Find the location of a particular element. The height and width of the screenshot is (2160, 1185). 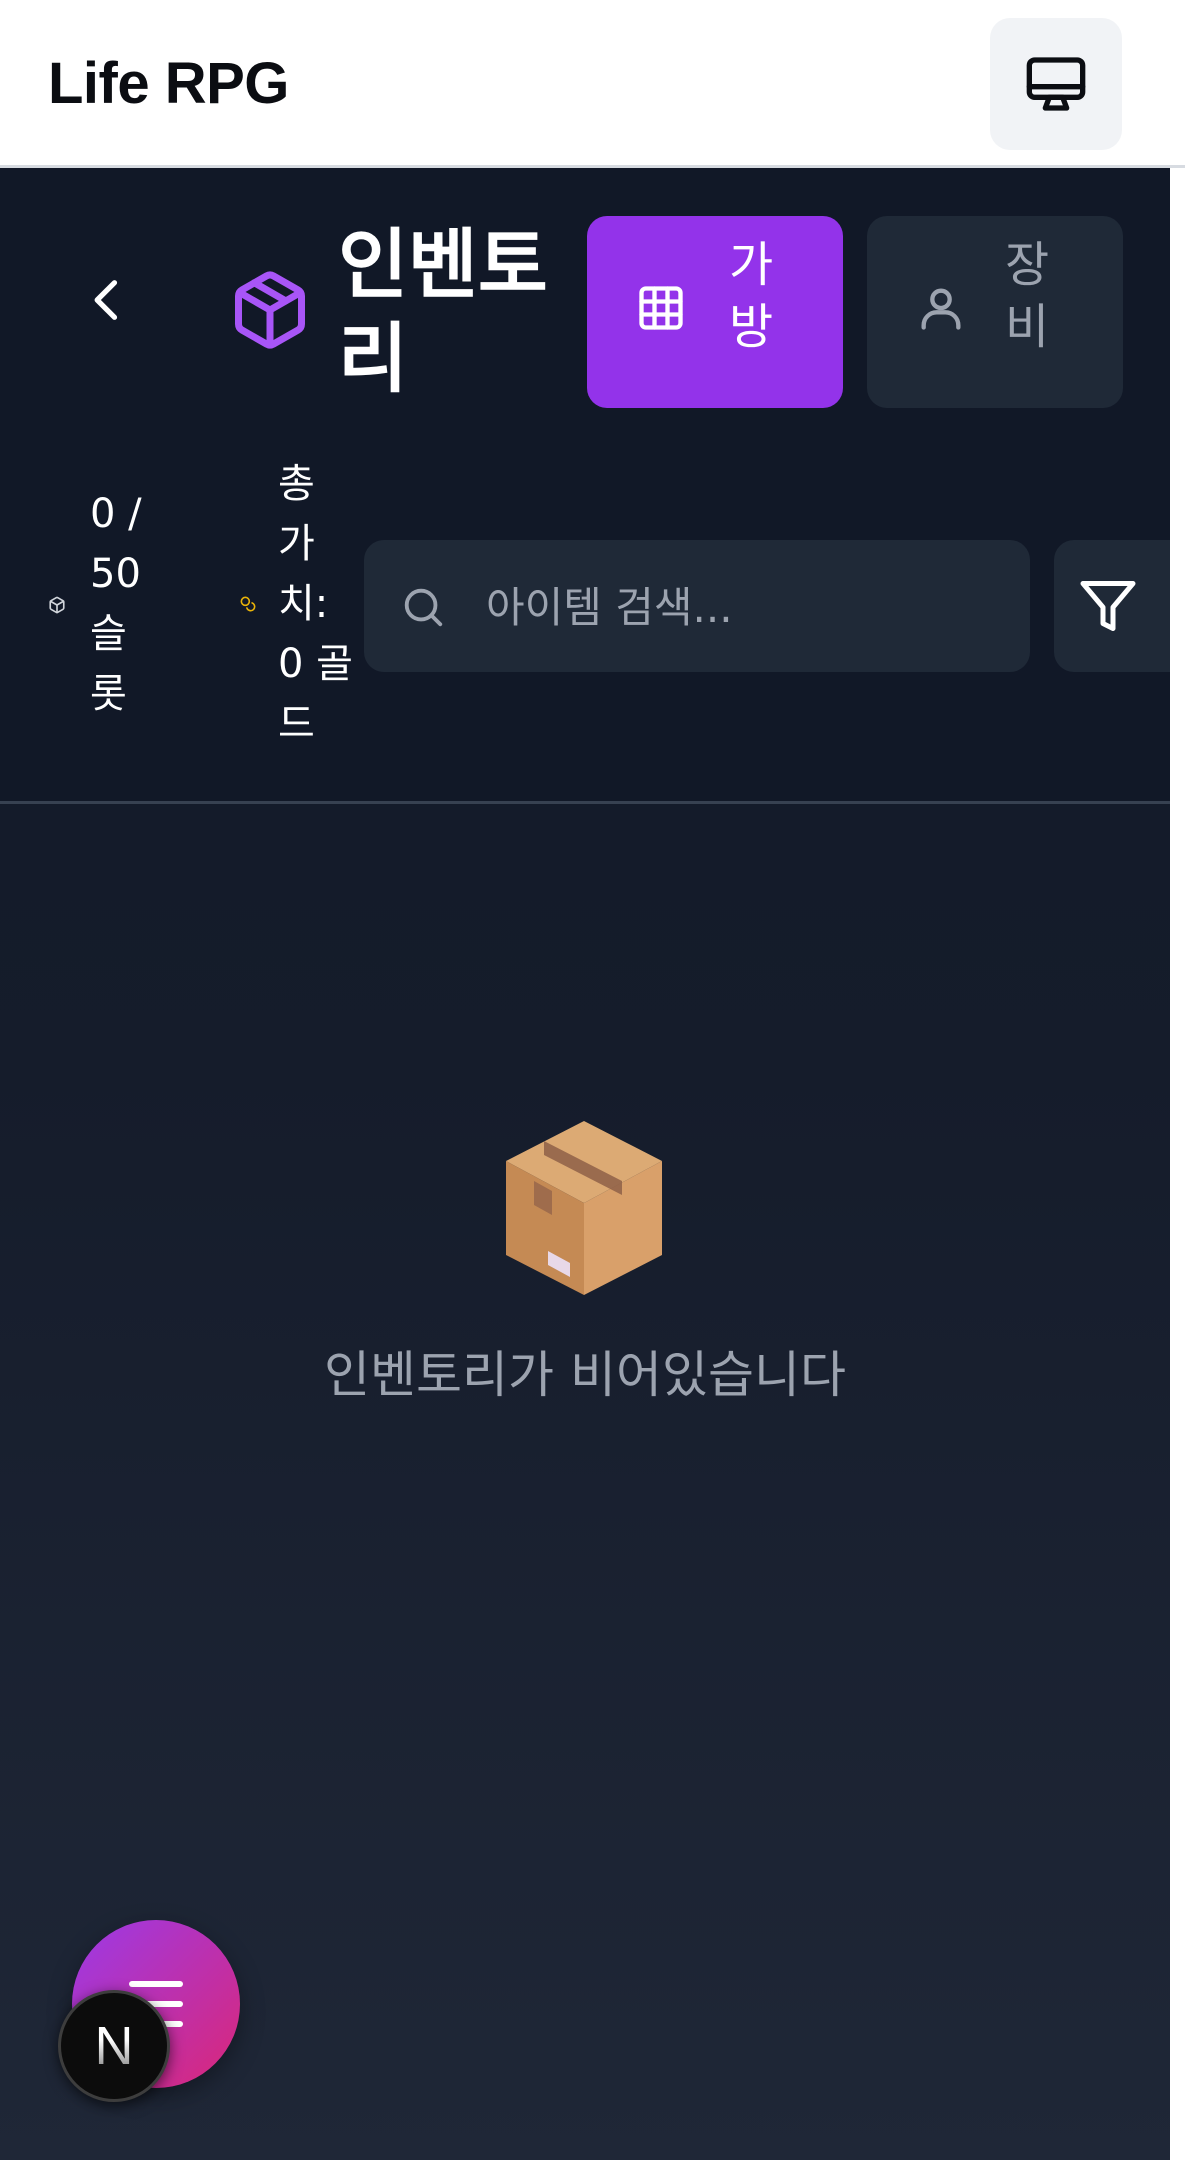

monitor-icon is located at coordinates (1056, 84).